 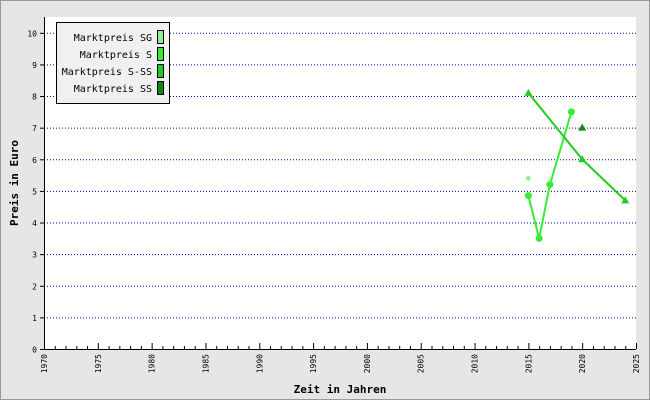 What do you see at coordinates (367, 363) in the screenshot?
I see `x-tick-label: 2000` at bounding box center [367, 363].